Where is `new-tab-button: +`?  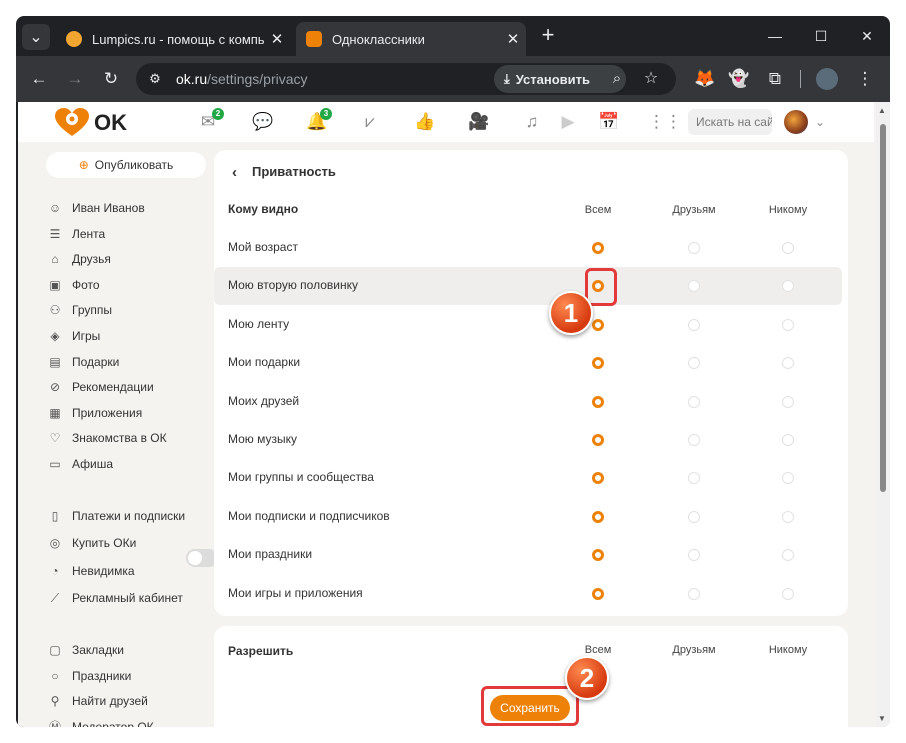
new-tab-button: + is located at coordinates (548, 36).